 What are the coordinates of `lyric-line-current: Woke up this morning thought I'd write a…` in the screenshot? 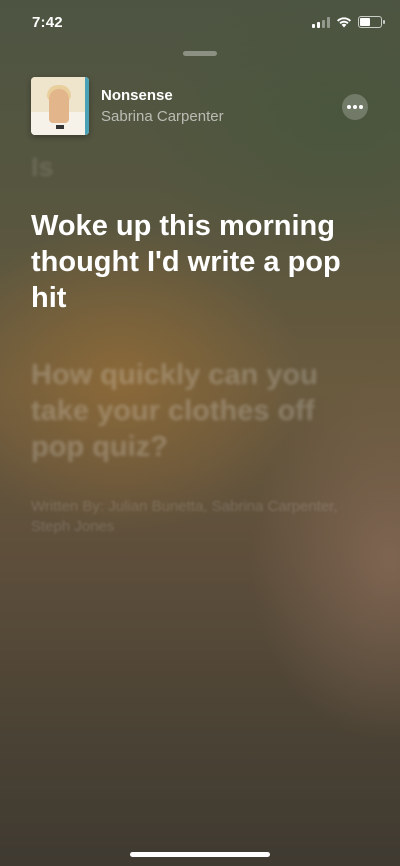 It's located at (201, 262).